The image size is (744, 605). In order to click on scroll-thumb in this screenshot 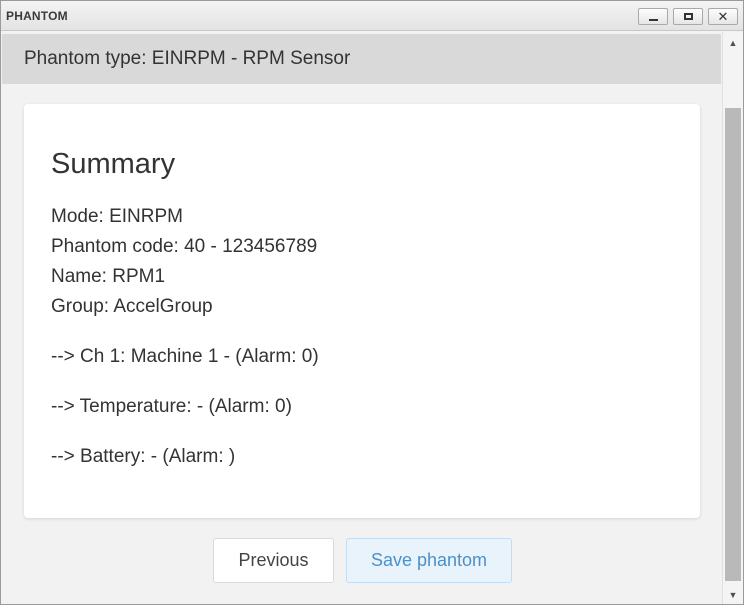, I will do `click(733, 344)`.